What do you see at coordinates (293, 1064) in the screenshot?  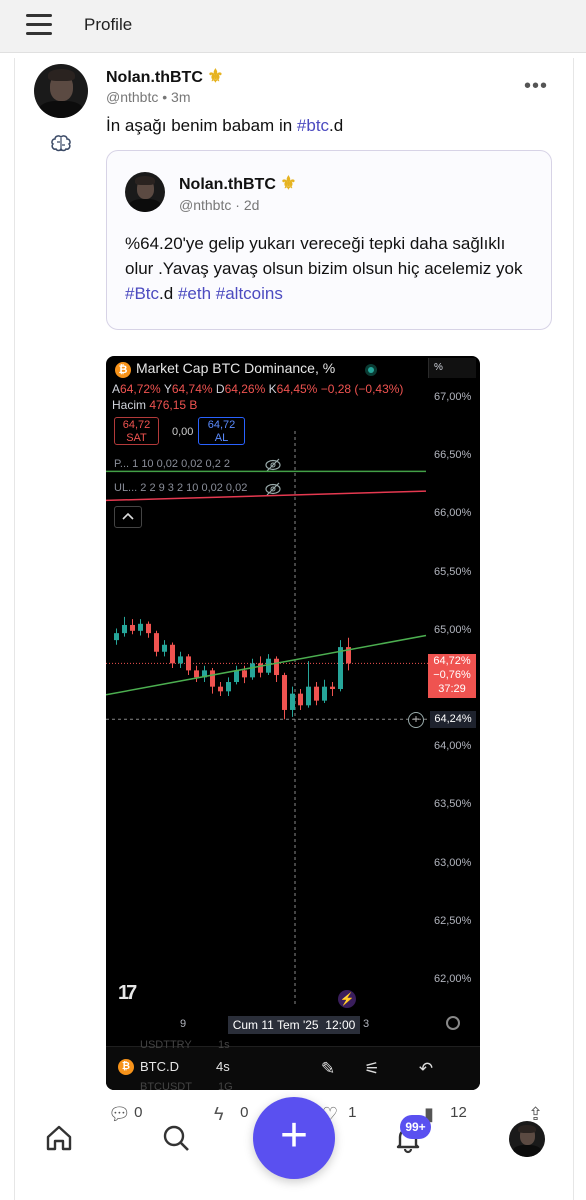 I see `chart-toolbar: USDTTRY 1s ₿ BTC.D 4s ✎ ⚟ ↶ BTCUSDT 1G` at bounding box center [293, 1064].